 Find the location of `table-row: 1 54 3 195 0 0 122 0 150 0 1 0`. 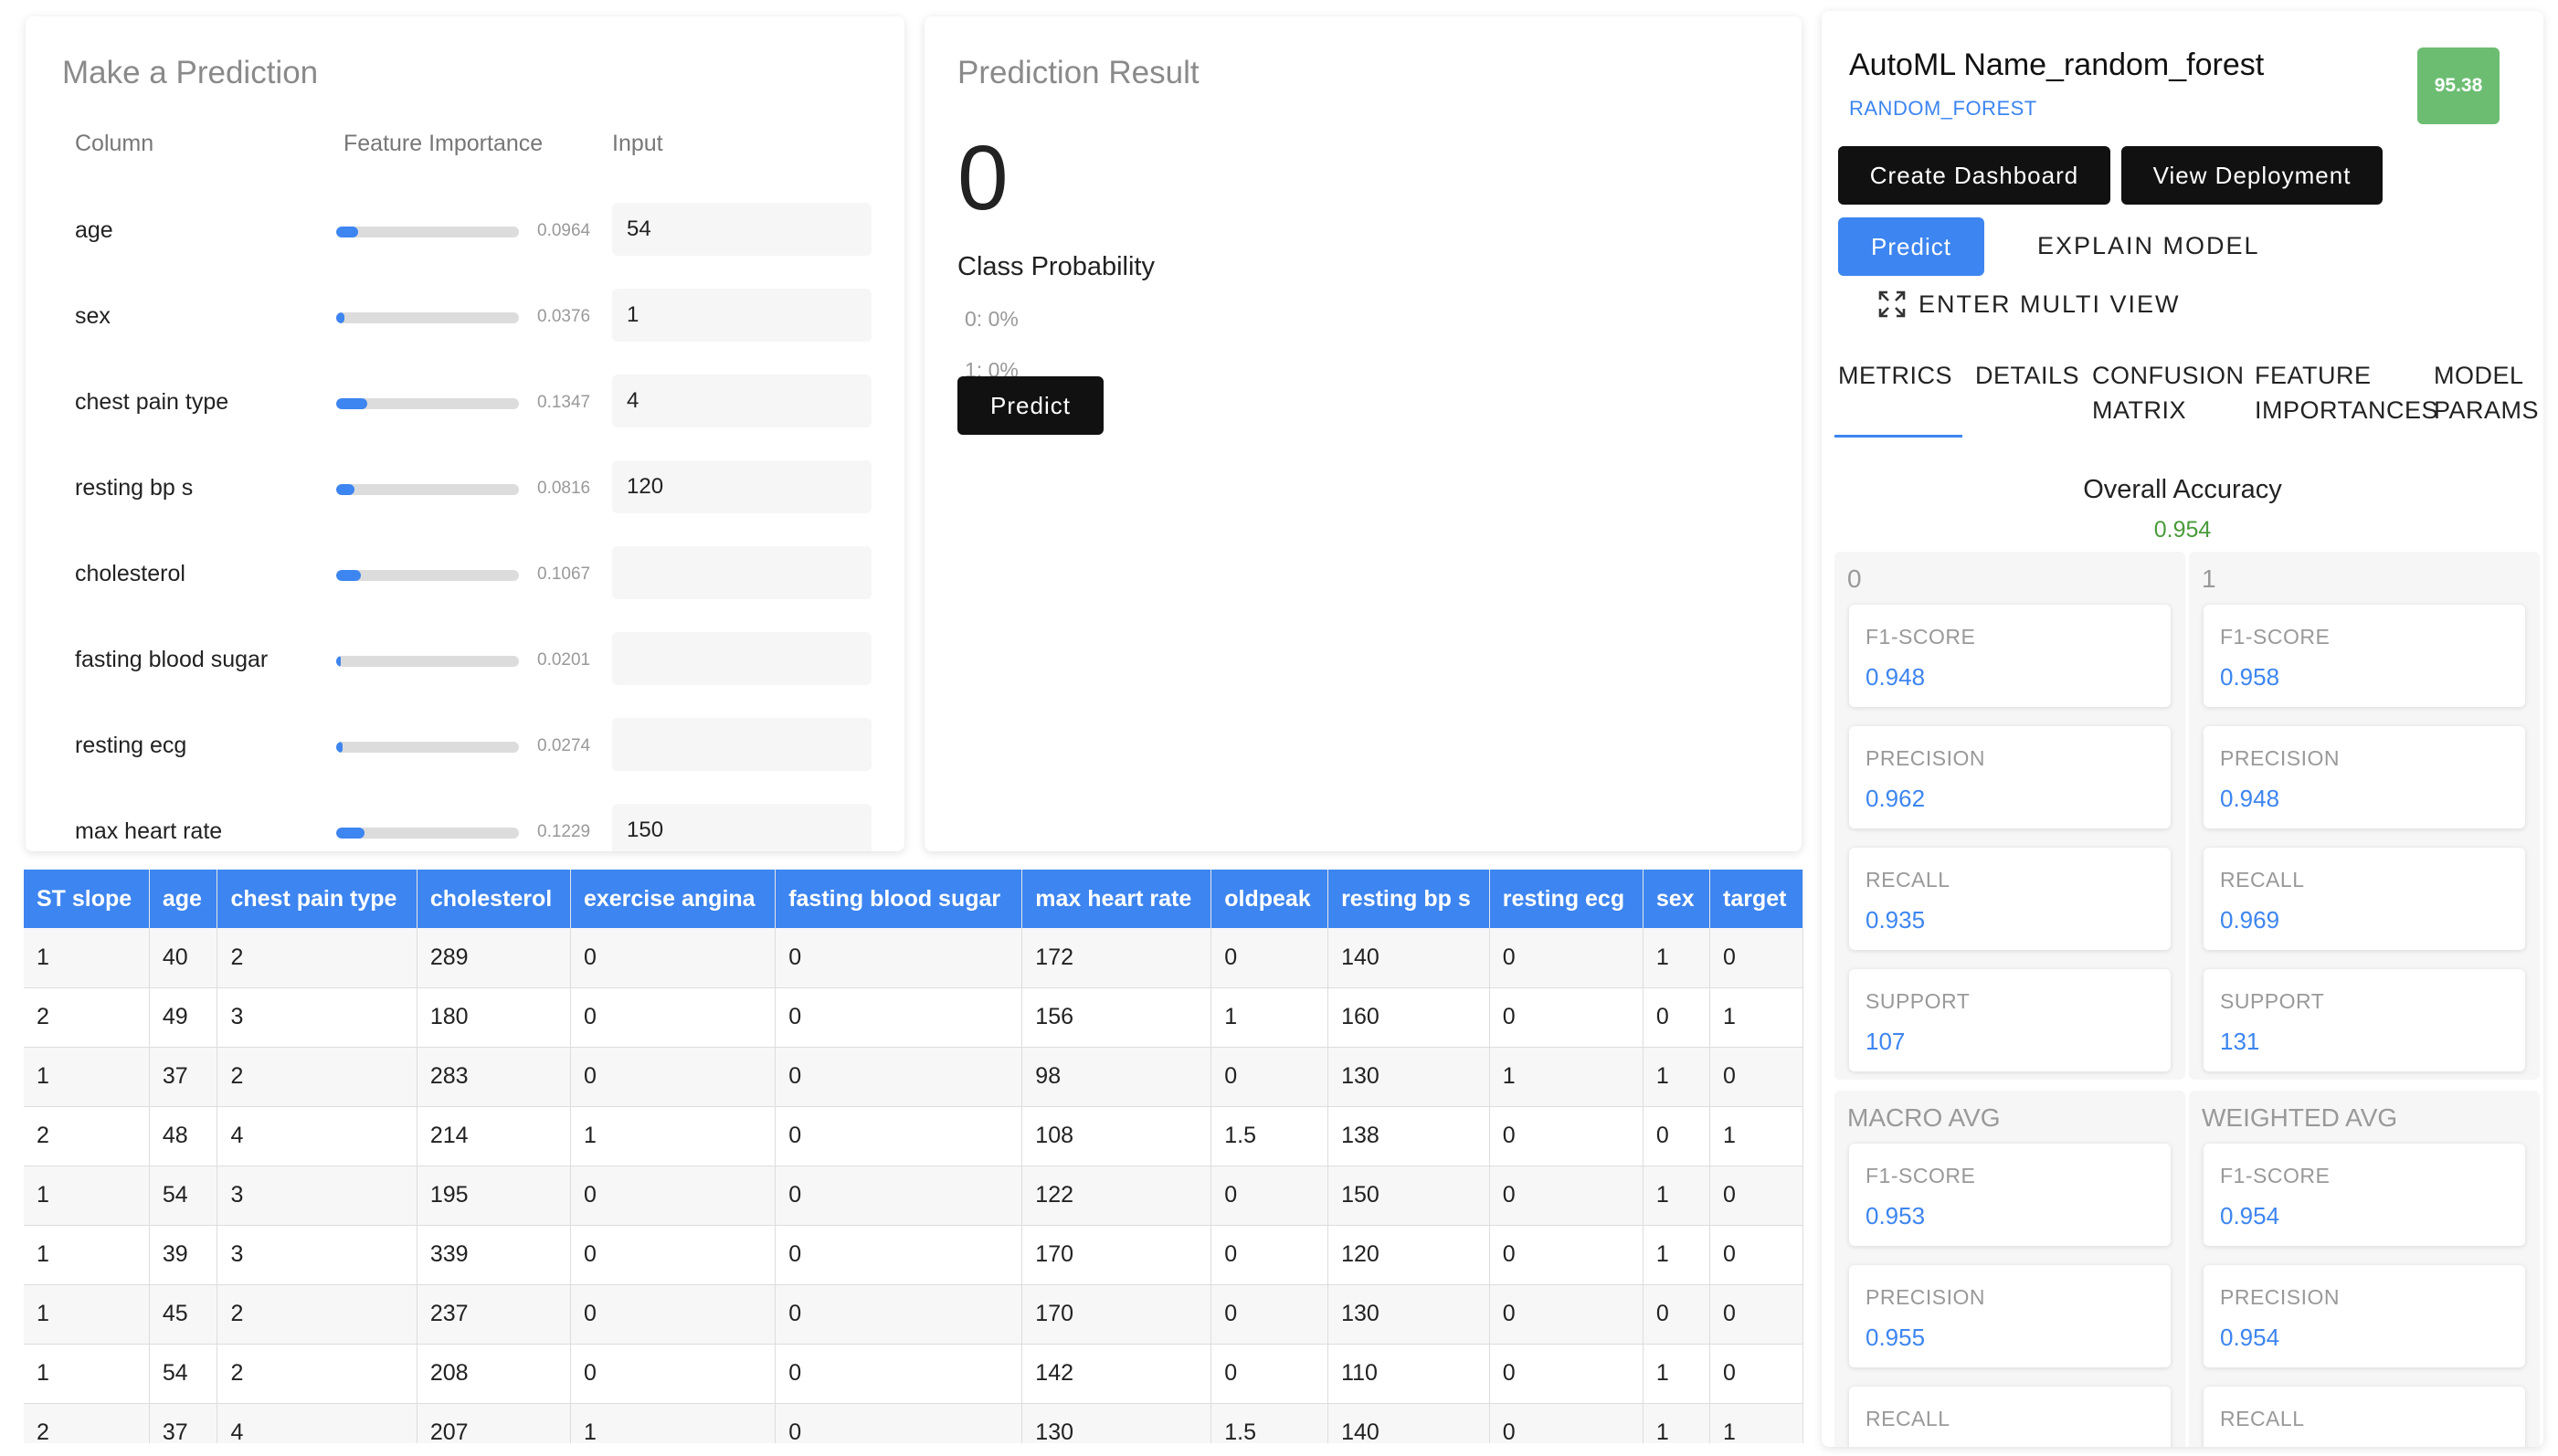

table-row: 1 54 3 195 0 0 122 0 150 0 1 0 is located at coordinates (913, 1196).